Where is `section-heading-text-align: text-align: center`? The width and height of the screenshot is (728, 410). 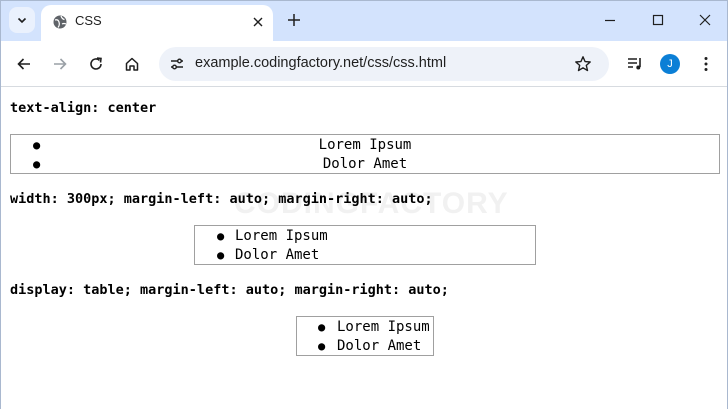 section-heading-text-align: text-align: center is located at coordinates (83, 108).